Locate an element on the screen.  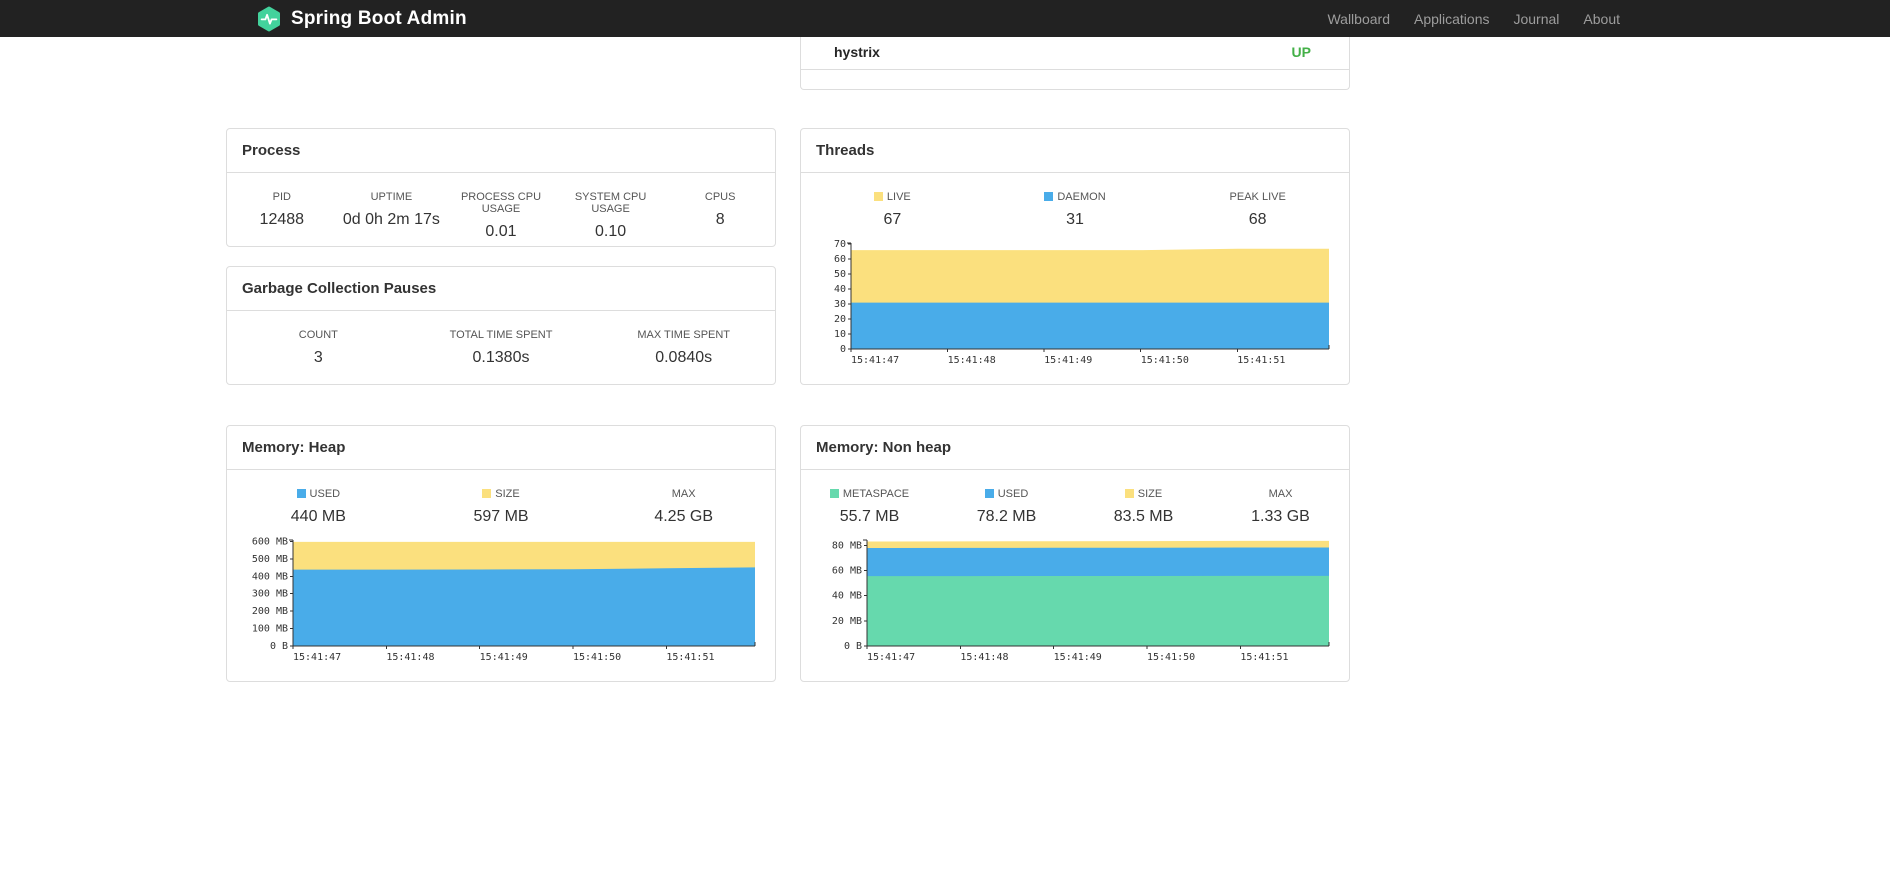
stat-gc-total-time: TOTAL TIME SPENT 0.1380s is located at coordinates (501, 348).